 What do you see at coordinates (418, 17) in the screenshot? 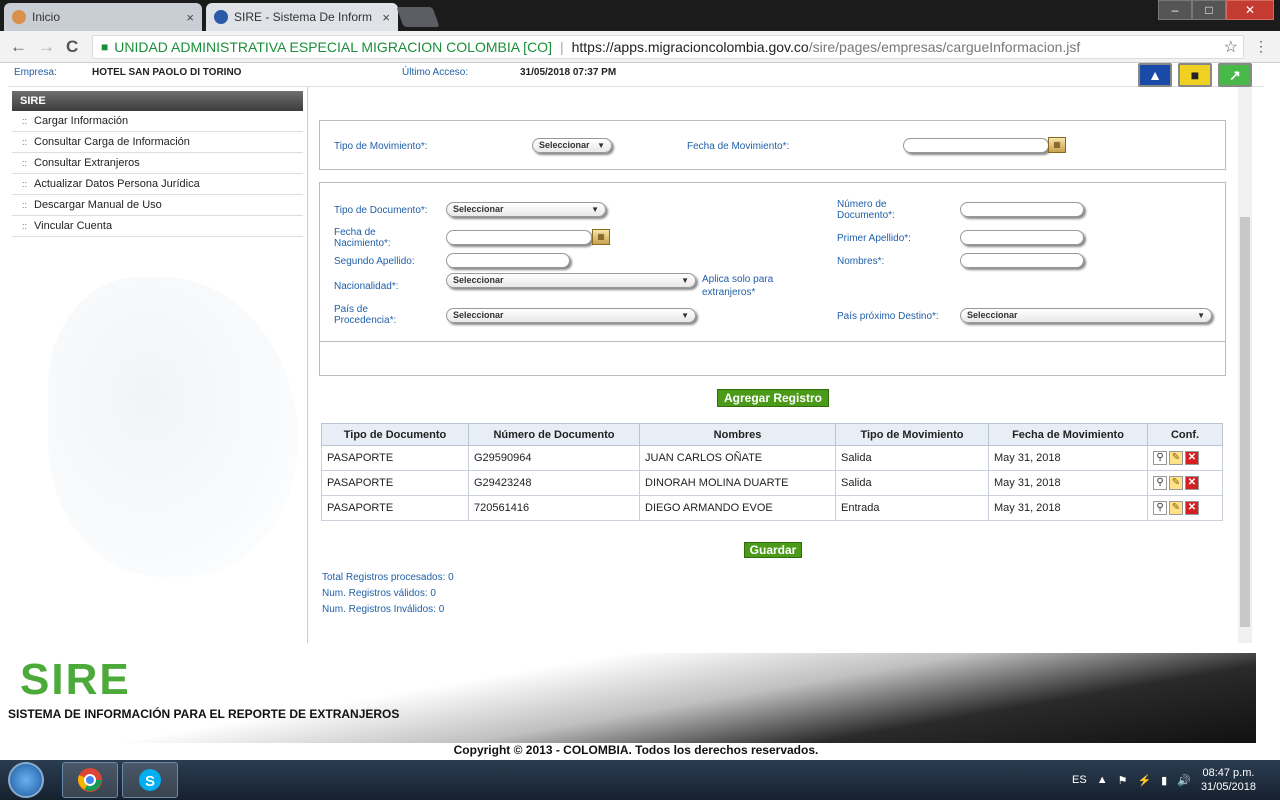
I see `new-tab-button` at bounding box center [418, 17].